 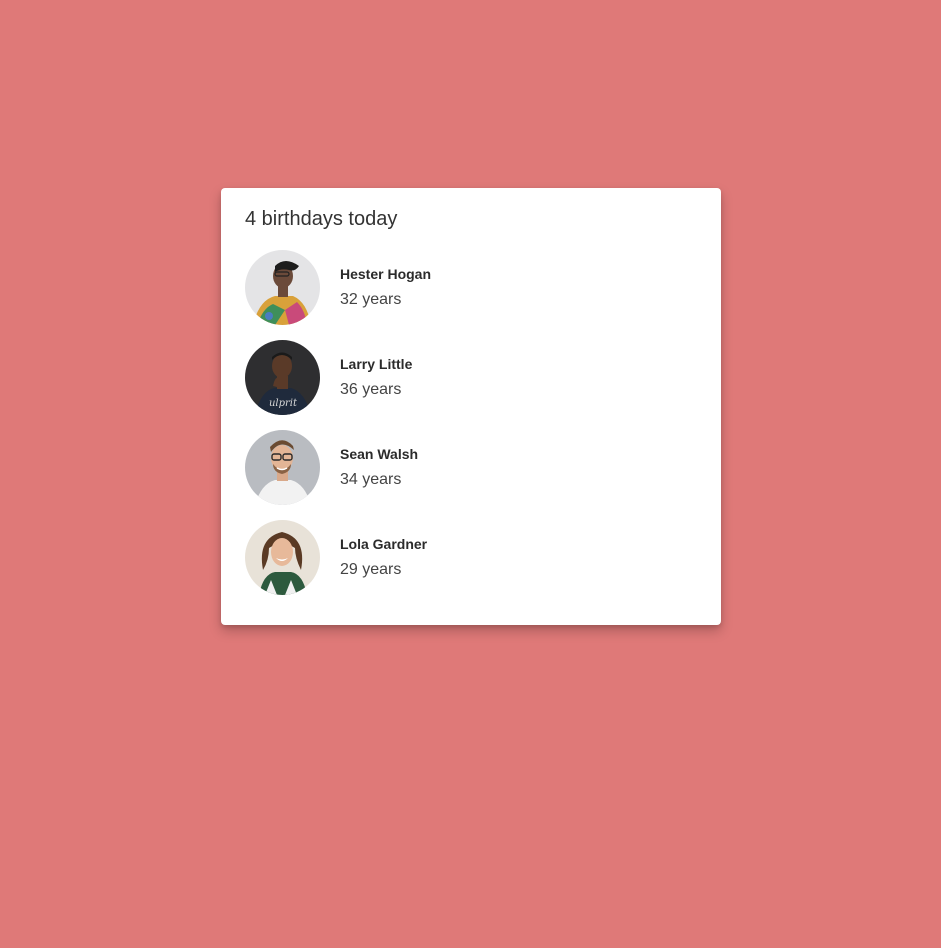 What do you see at coordinates (471, 287) in the screenshot?
I see `list-item: Hester Hogan 32 years` at bounding box center [471, 287].